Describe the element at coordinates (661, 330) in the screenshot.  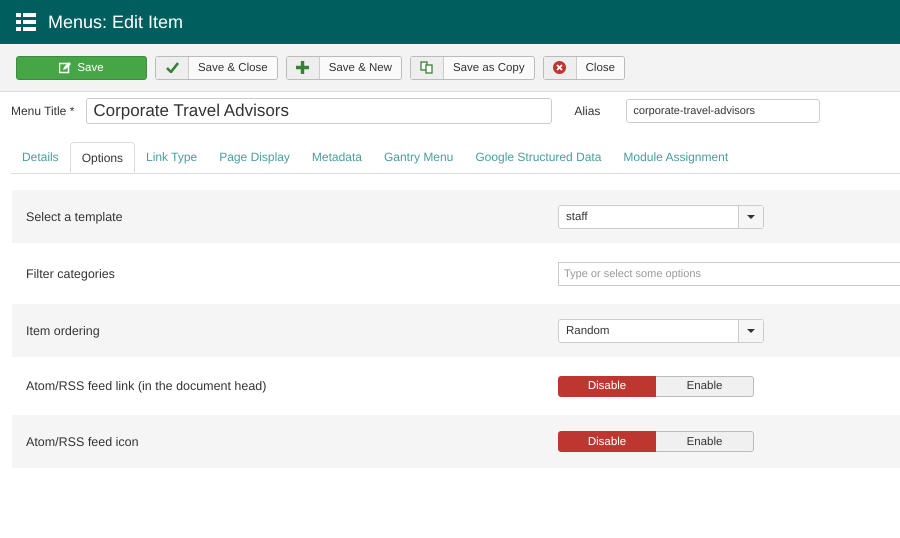
I see `dropdown: Random` at that location.